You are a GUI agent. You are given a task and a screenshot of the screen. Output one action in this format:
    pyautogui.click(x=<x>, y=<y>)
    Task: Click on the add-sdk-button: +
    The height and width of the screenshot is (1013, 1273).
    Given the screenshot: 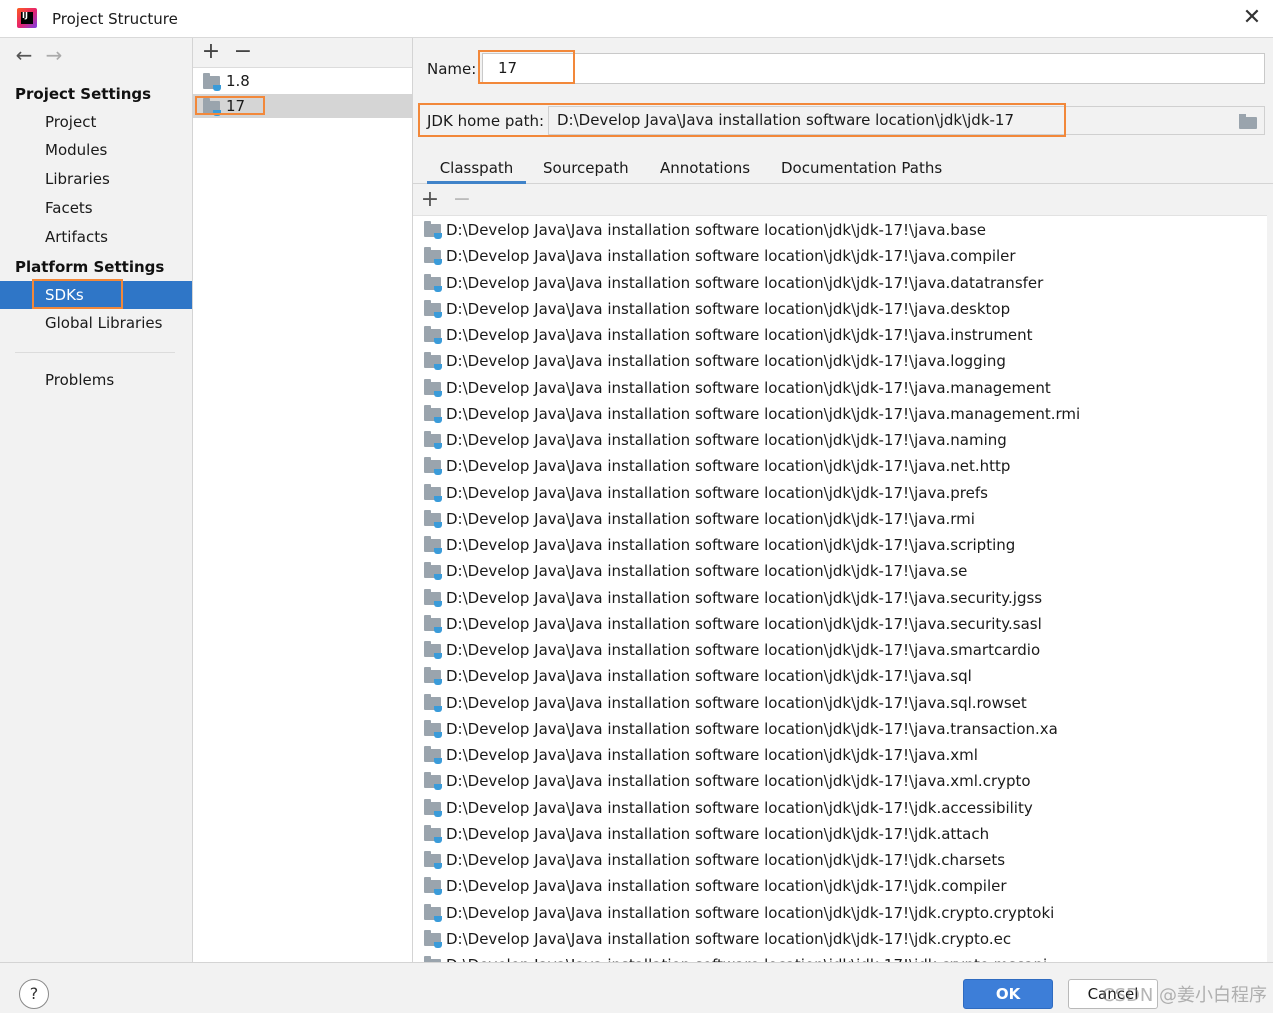 What is the action you would take?
    pyautogui.click(x=211, y=52)
    